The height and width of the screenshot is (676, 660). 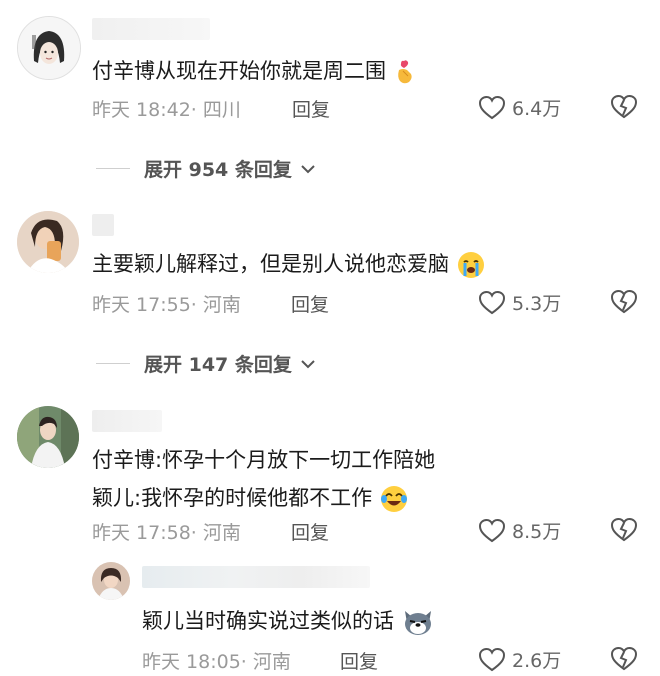 I want to click on comment-meta: 昨天 17:58· 河南, so click(x=166, y=531).